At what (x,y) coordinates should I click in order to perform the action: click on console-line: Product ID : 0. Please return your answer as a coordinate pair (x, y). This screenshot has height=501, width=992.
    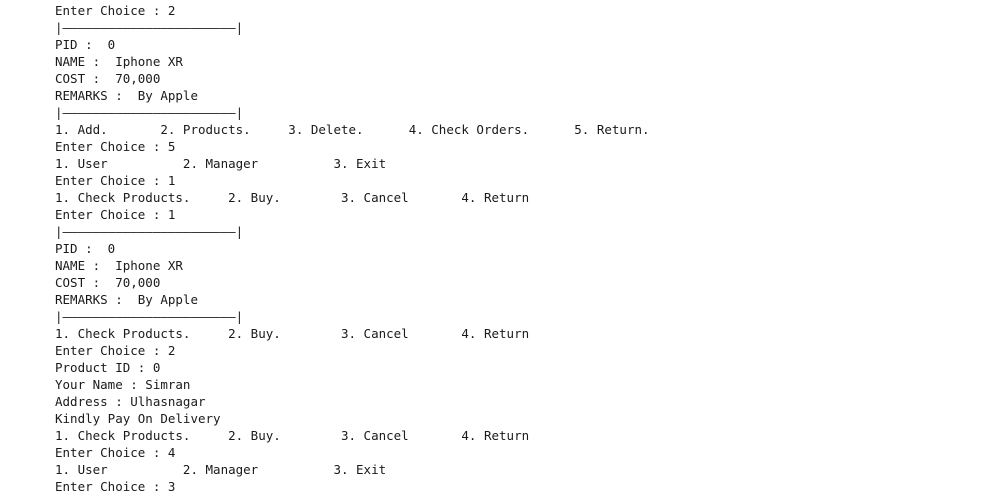
    Looking at the image, I should click on (108, 367).